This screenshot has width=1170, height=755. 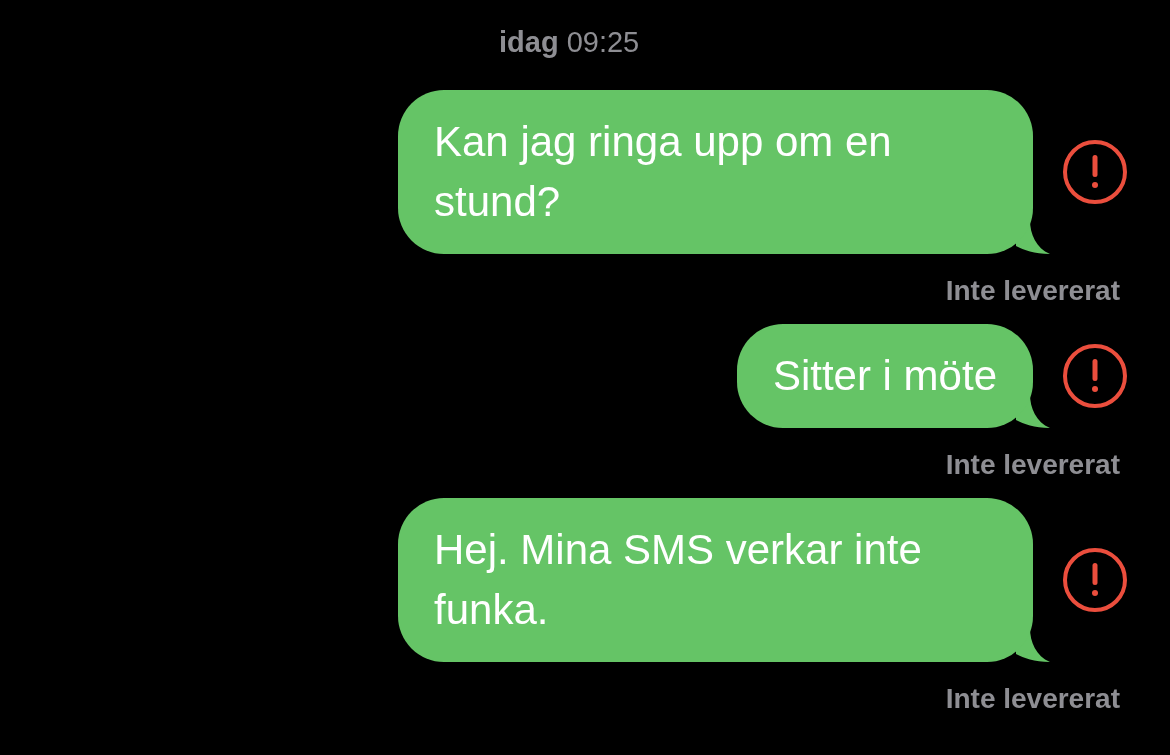 What do you see at coordinates (715, 172) in the screenshot?
I see `message-bubble: Kan jag ringa upp om en stund?` at bounding box center [715, 172].